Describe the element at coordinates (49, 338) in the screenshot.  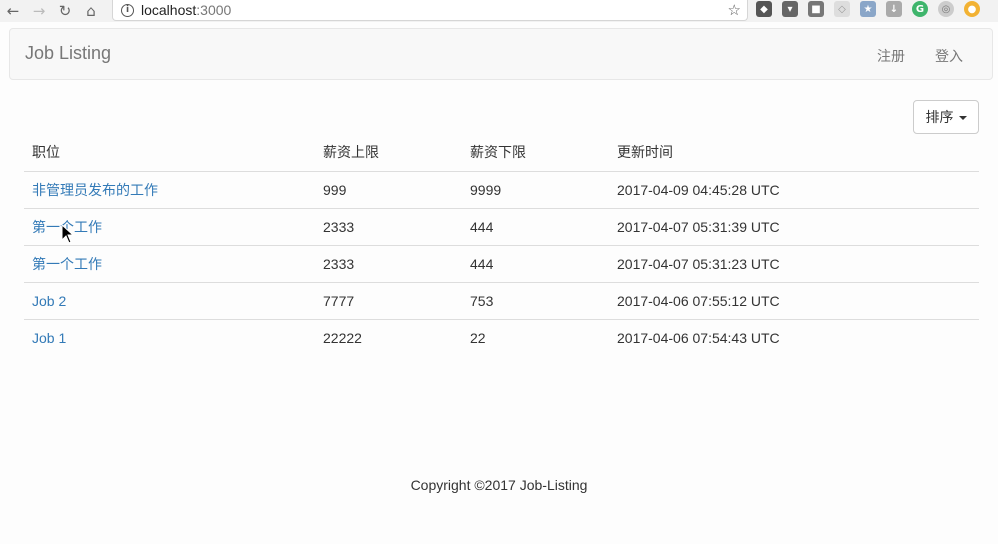
I see `job-title-link: Job 1` at that location.